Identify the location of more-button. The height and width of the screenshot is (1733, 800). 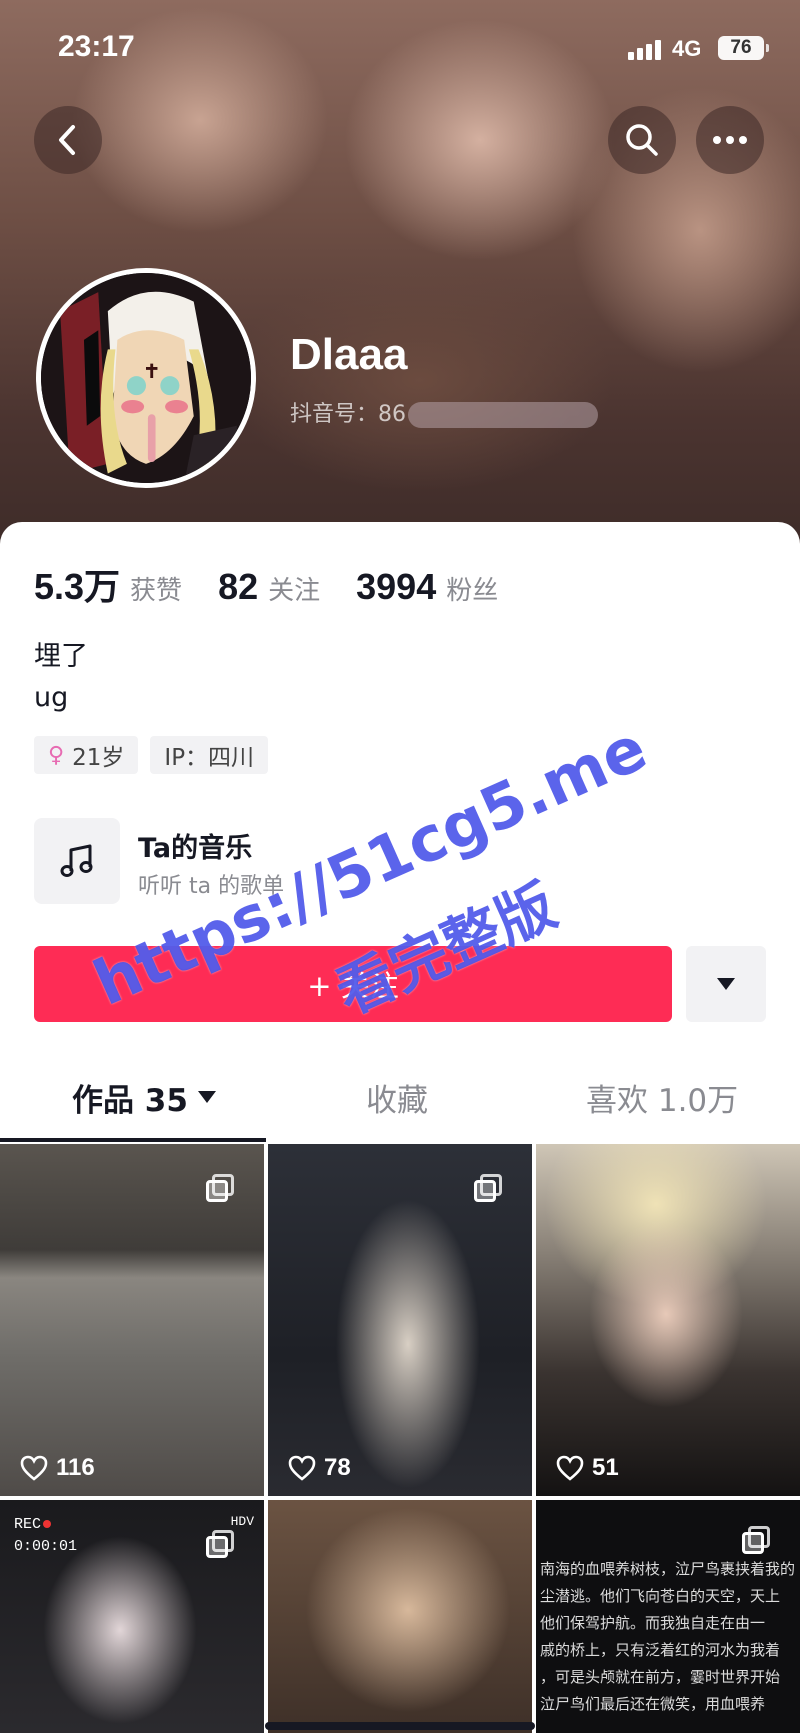
(730, 140).